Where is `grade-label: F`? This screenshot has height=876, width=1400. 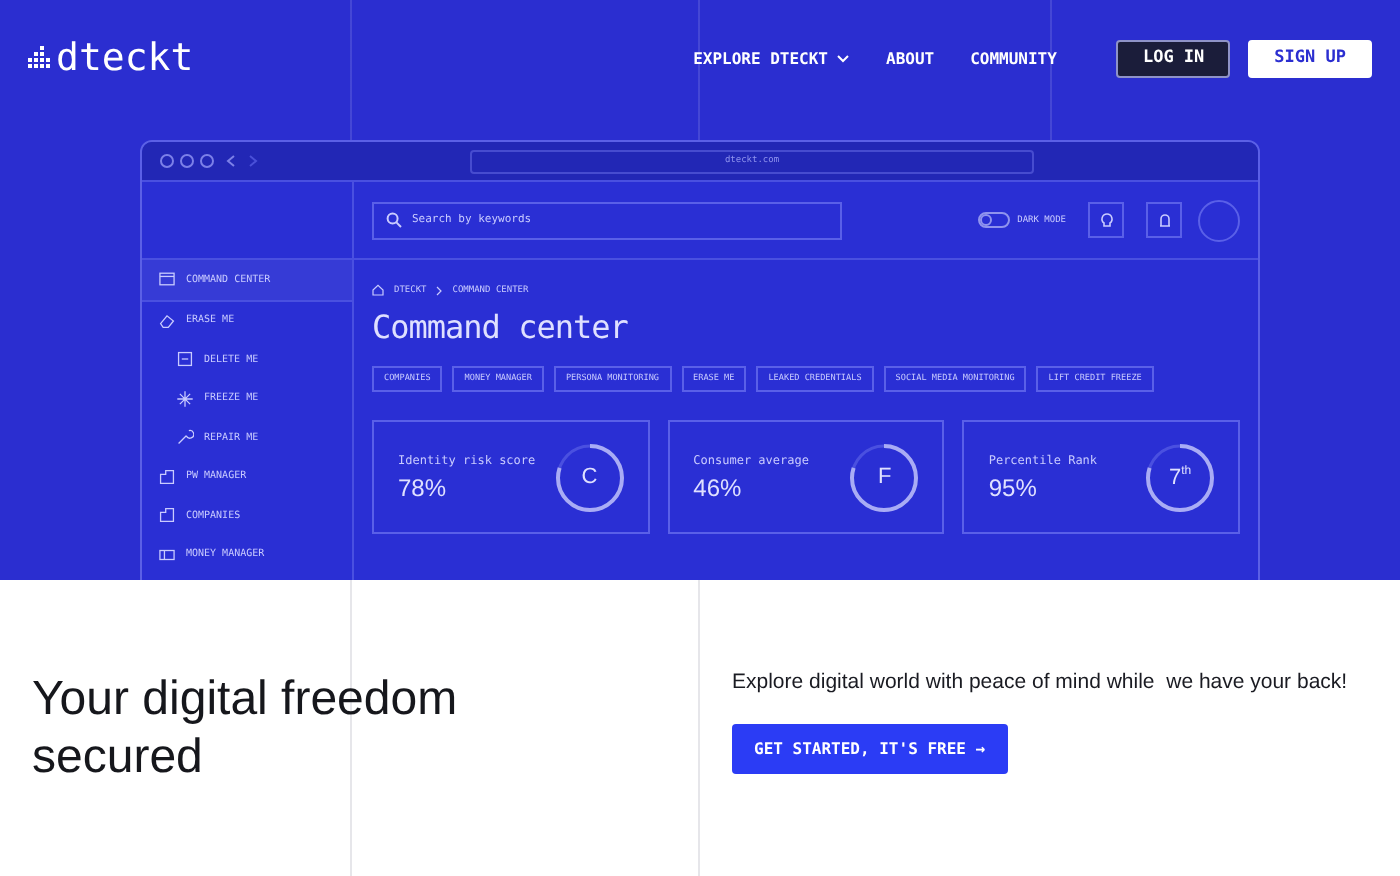
grade-label: F is located at coordinates (884, 477).